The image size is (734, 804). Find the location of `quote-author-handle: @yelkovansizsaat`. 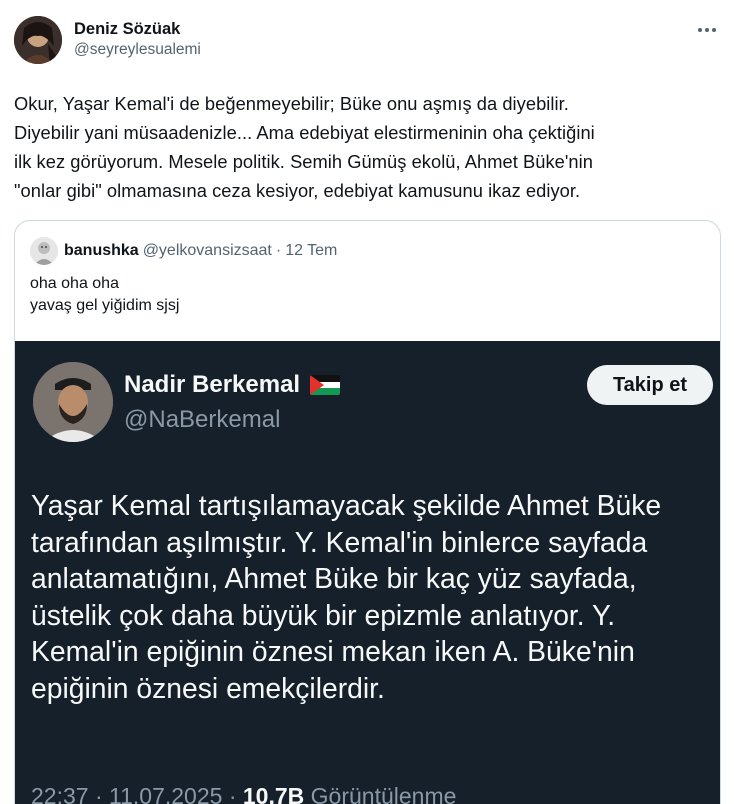

quote-author-handle: @yelkovansizsaat is located at coordinates (207, 251).